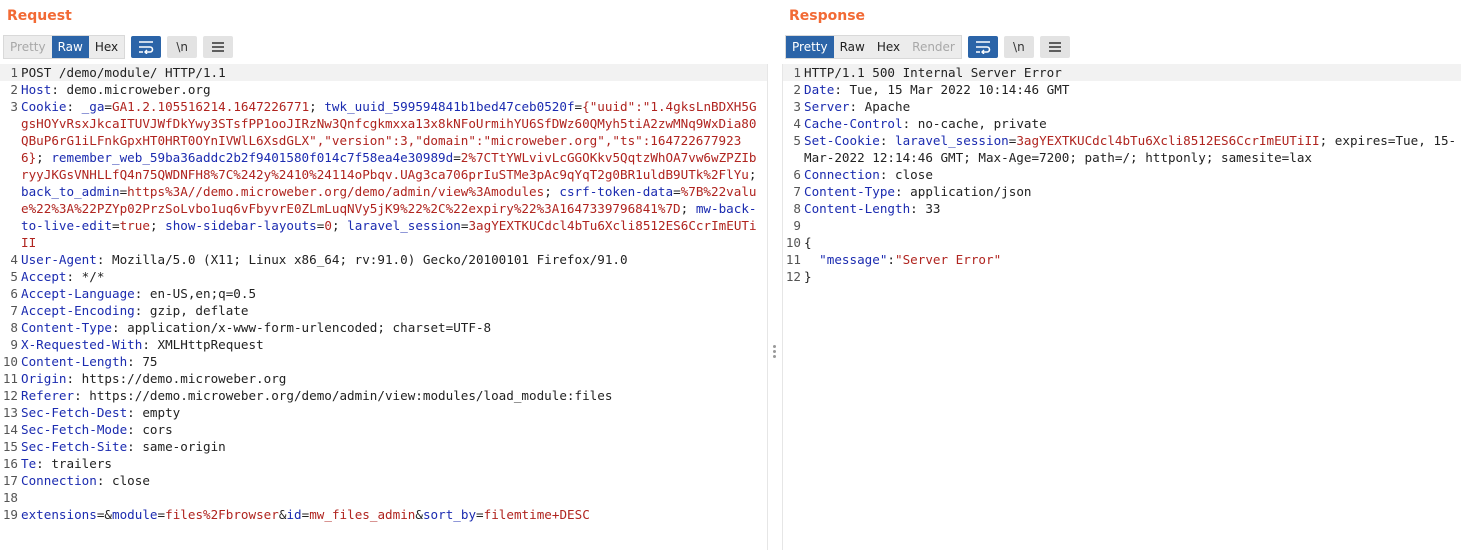  Describe the element at coordinates (920, 123) in the screenshot. I see `response-line-4: 4 Cache-Control: no-cache, private` at that location.